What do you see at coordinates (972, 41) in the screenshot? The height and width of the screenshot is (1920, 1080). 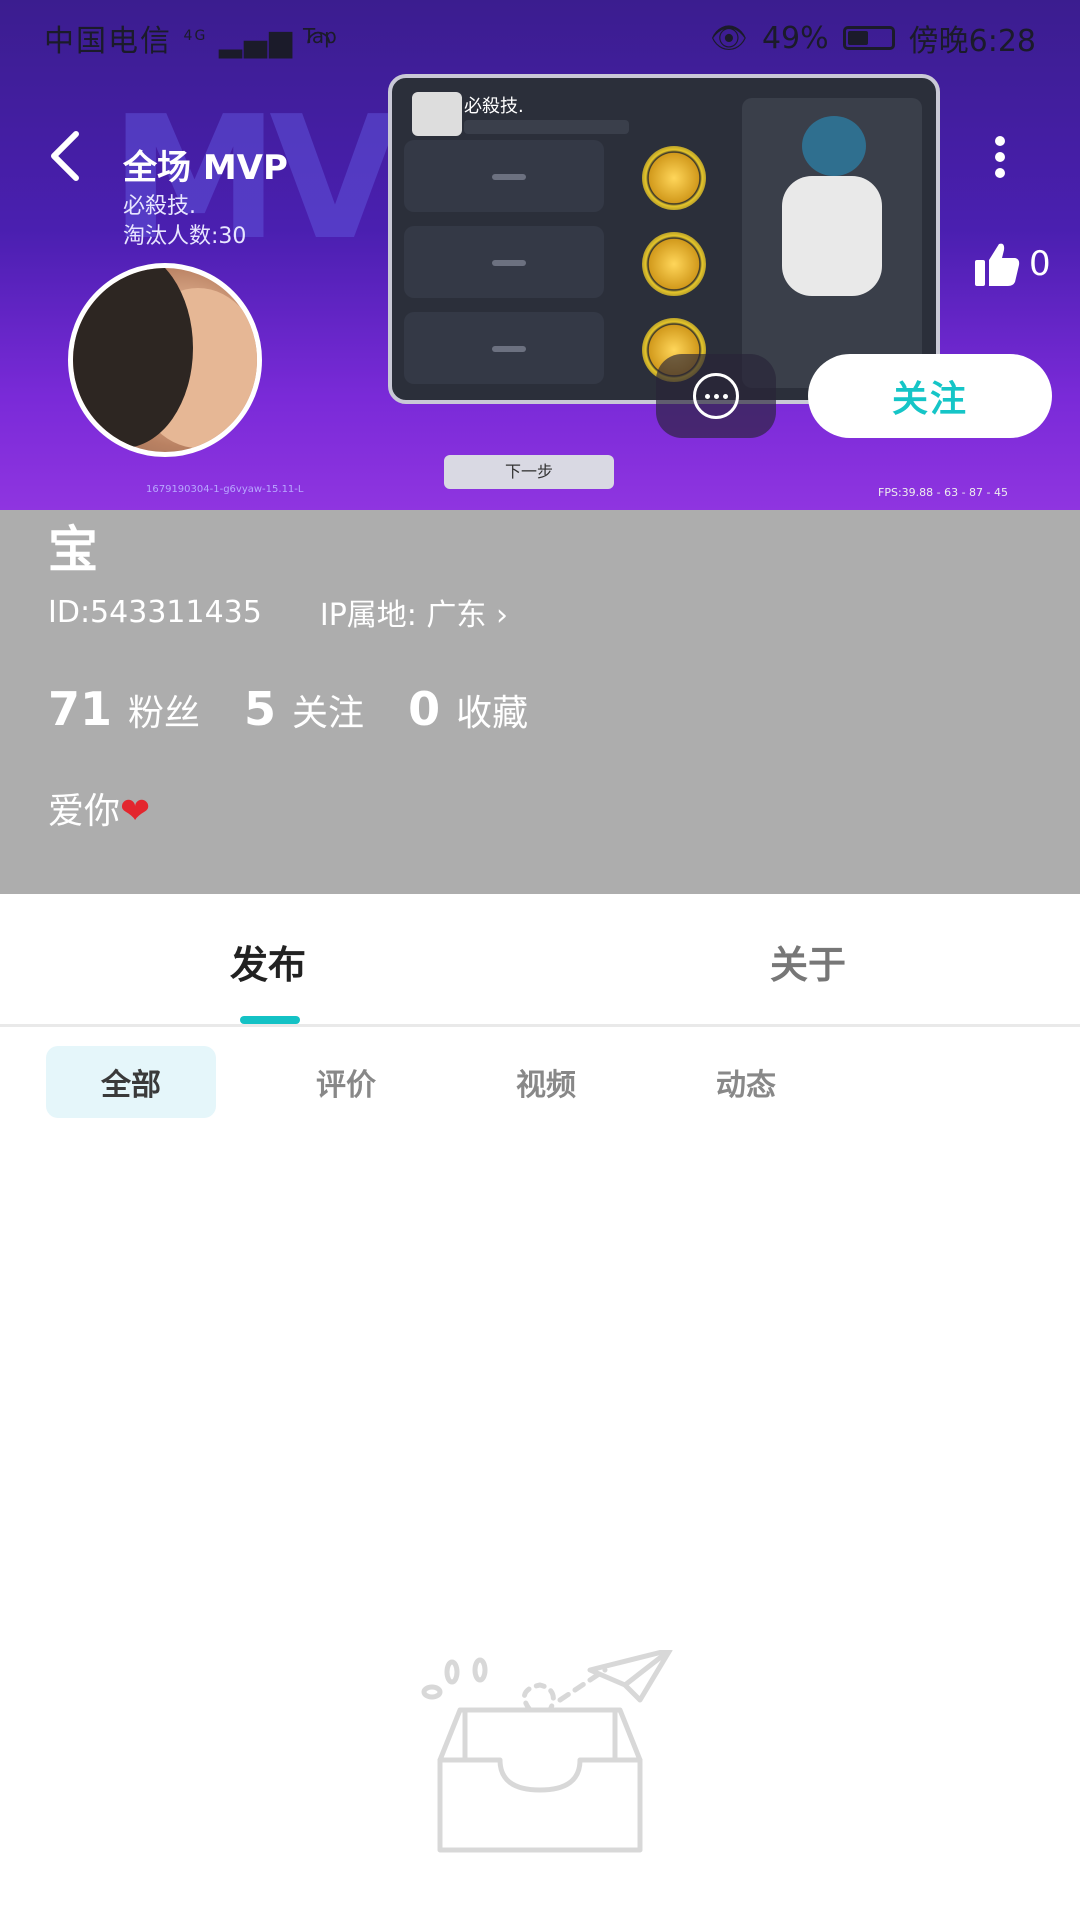 I see `clock: 傍晚6:28` at bounding box center [972, 41].